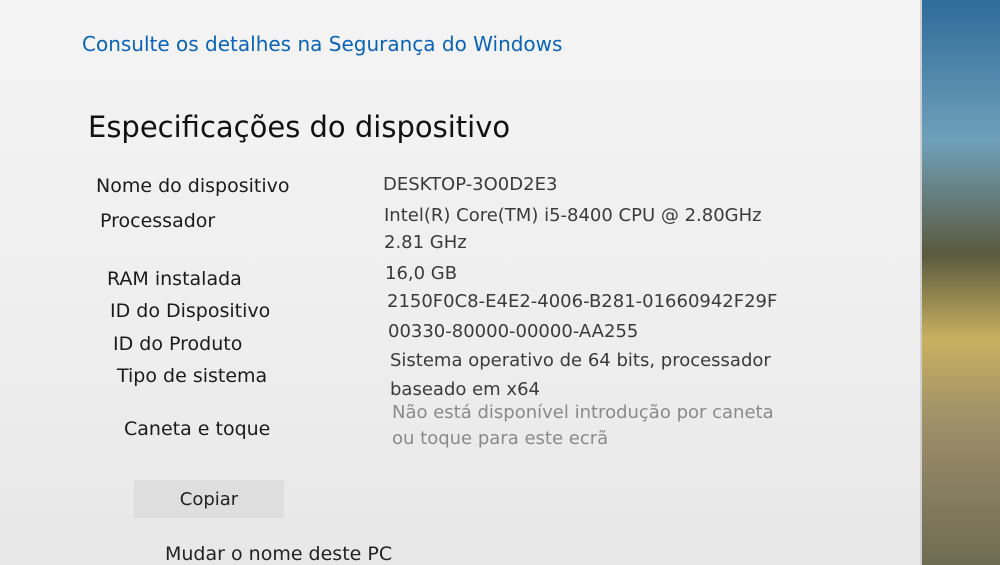 The image size is (1000, 565). I want to click on spec-label: Nome do dispositivo, so click(193, 186).